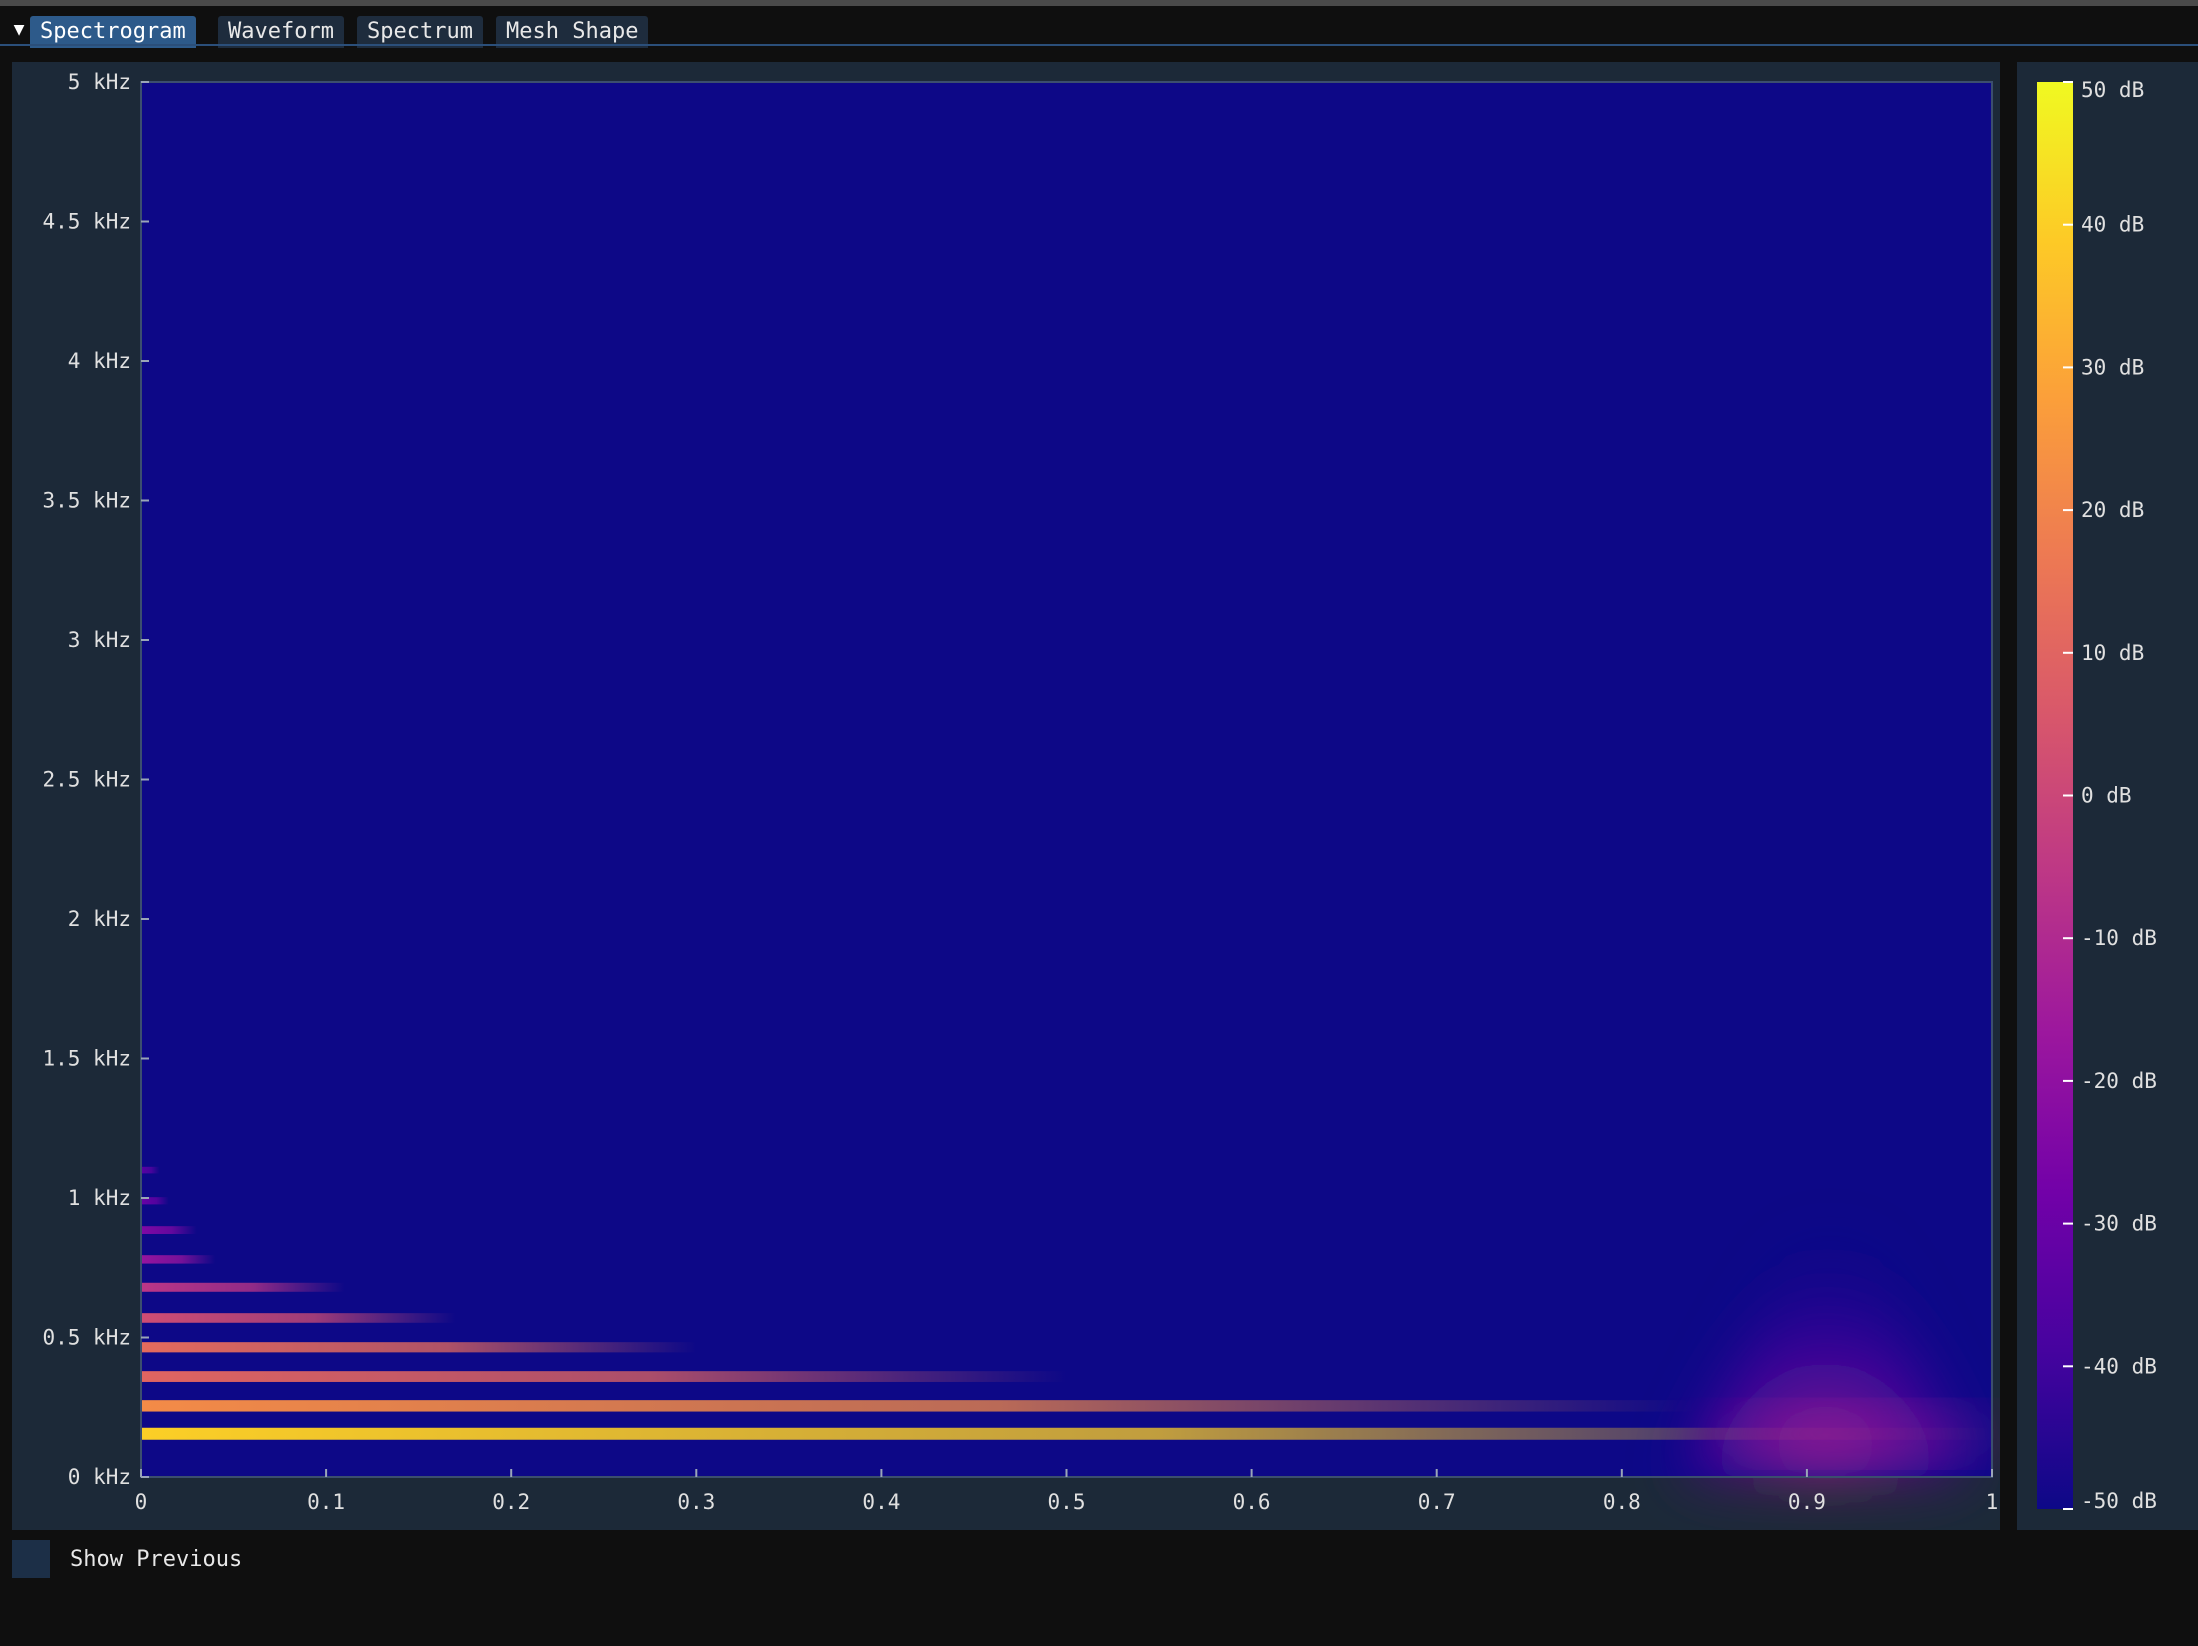  What do you see at coordinates (86, 222) in the screenshot?
I see `y-tick-label: 4.5 kHz` at bounding box center [86, 222].